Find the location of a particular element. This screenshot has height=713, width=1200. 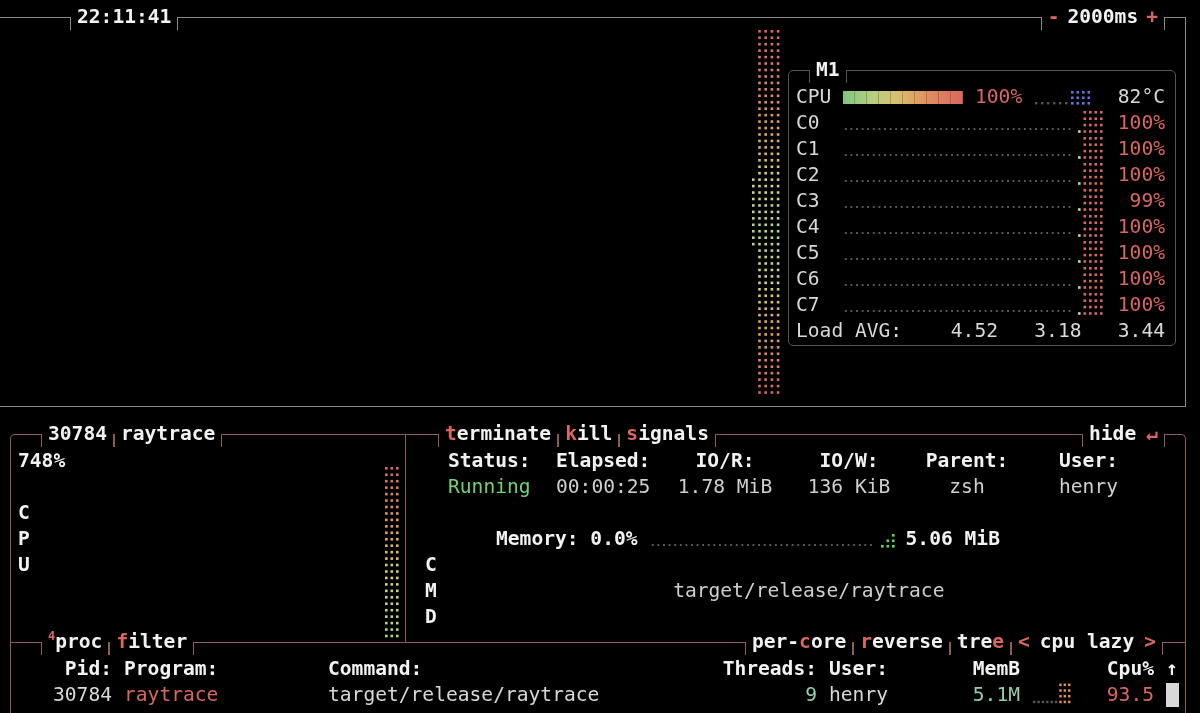

load-average-value: 3.44 is located at coordinates (1140, 331).